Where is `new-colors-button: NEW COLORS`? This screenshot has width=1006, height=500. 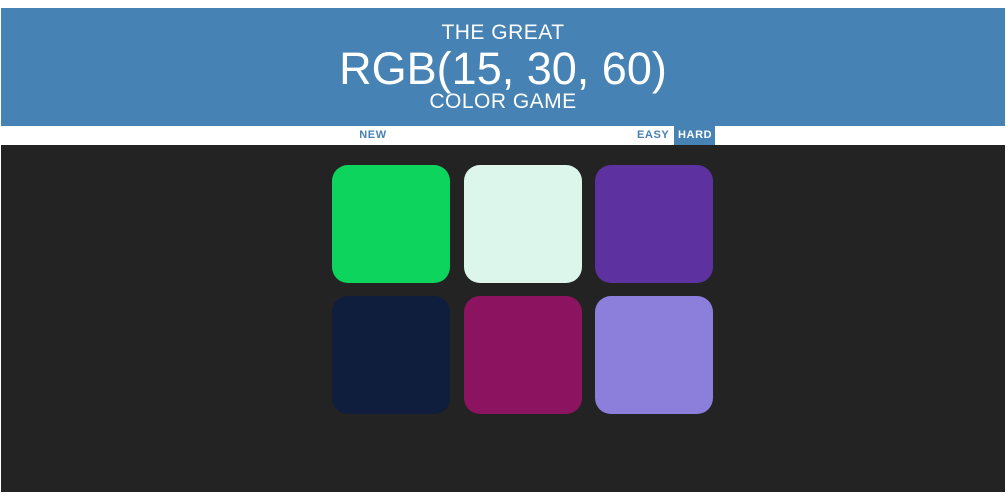
new-colors-button: NEW COLORS is located at coordinates (373, 143).